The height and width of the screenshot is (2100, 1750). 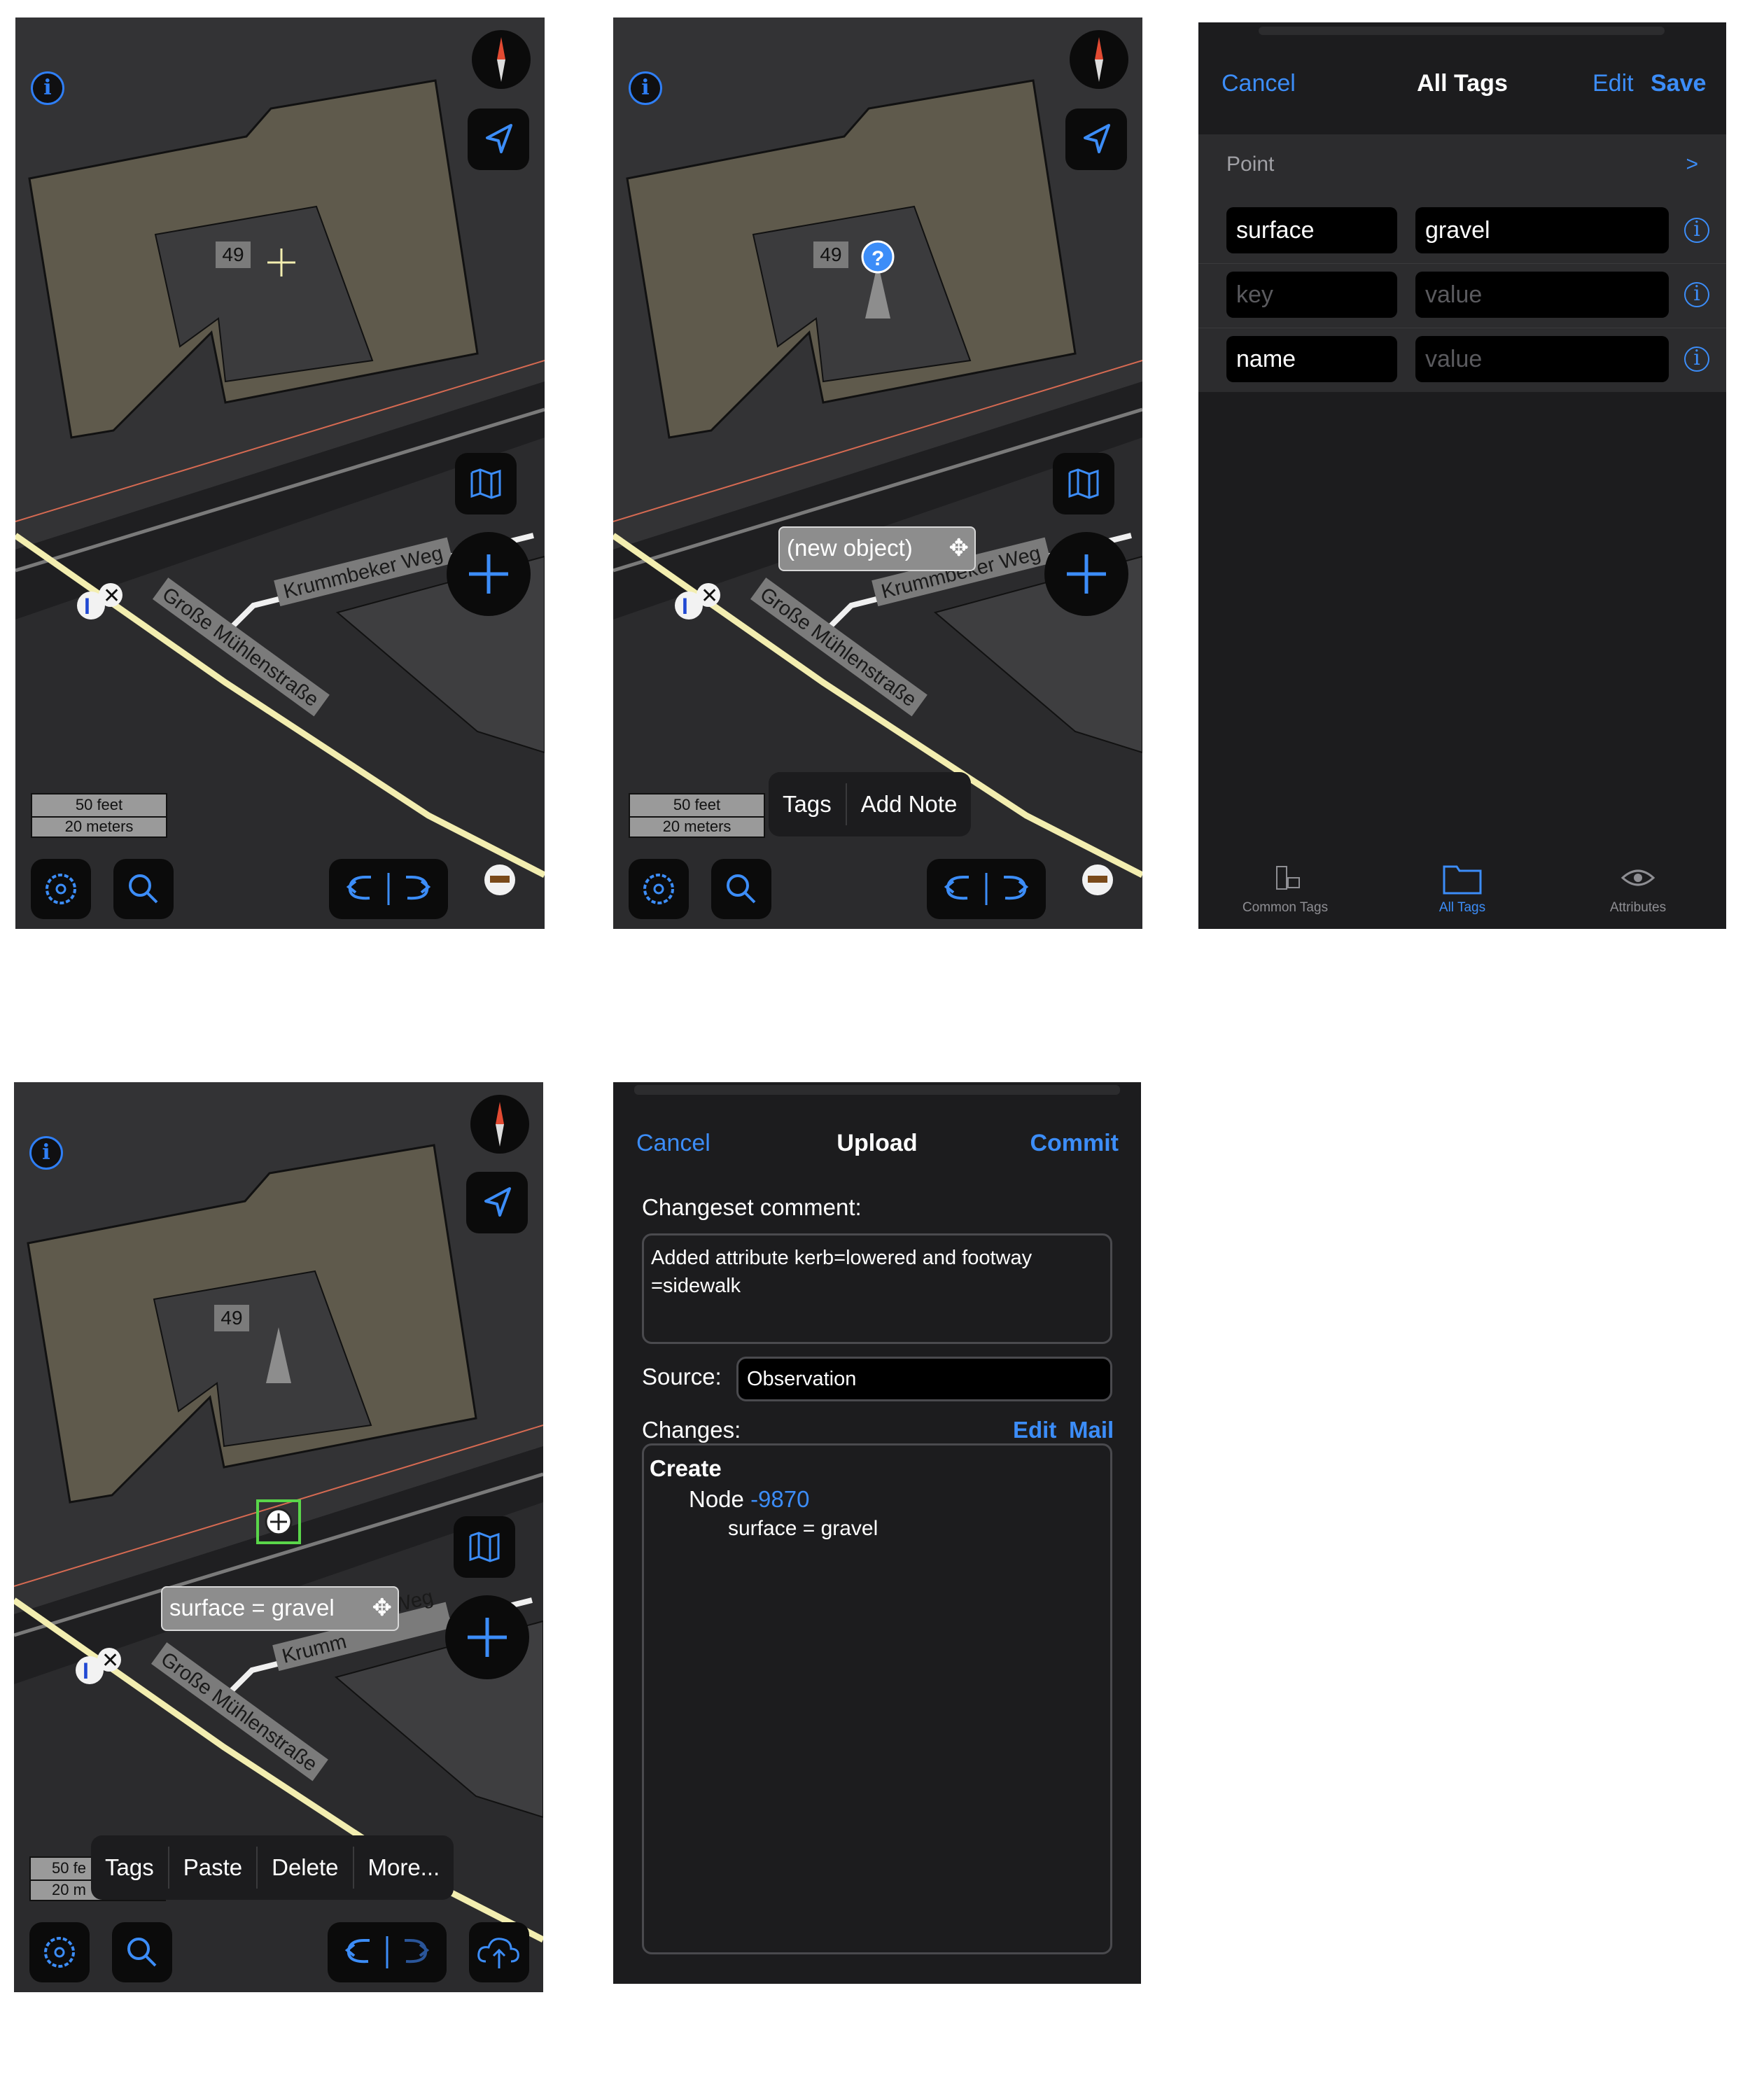 I want to click on tab-attributes: Attributes, so click(x=1638, y=888).